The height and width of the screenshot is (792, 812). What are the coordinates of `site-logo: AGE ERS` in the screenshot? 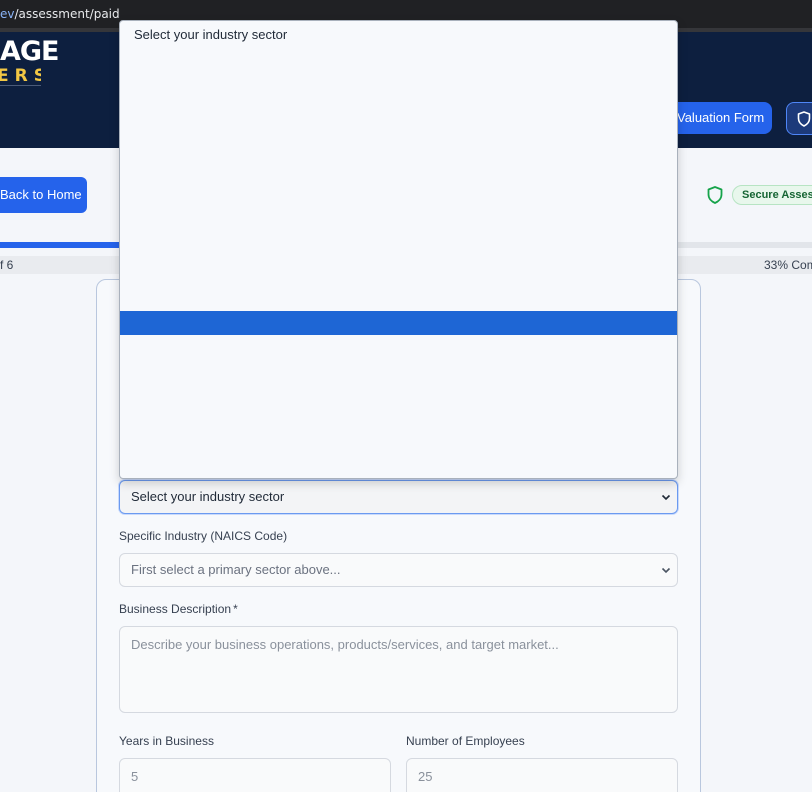 It's located at (30, 61).